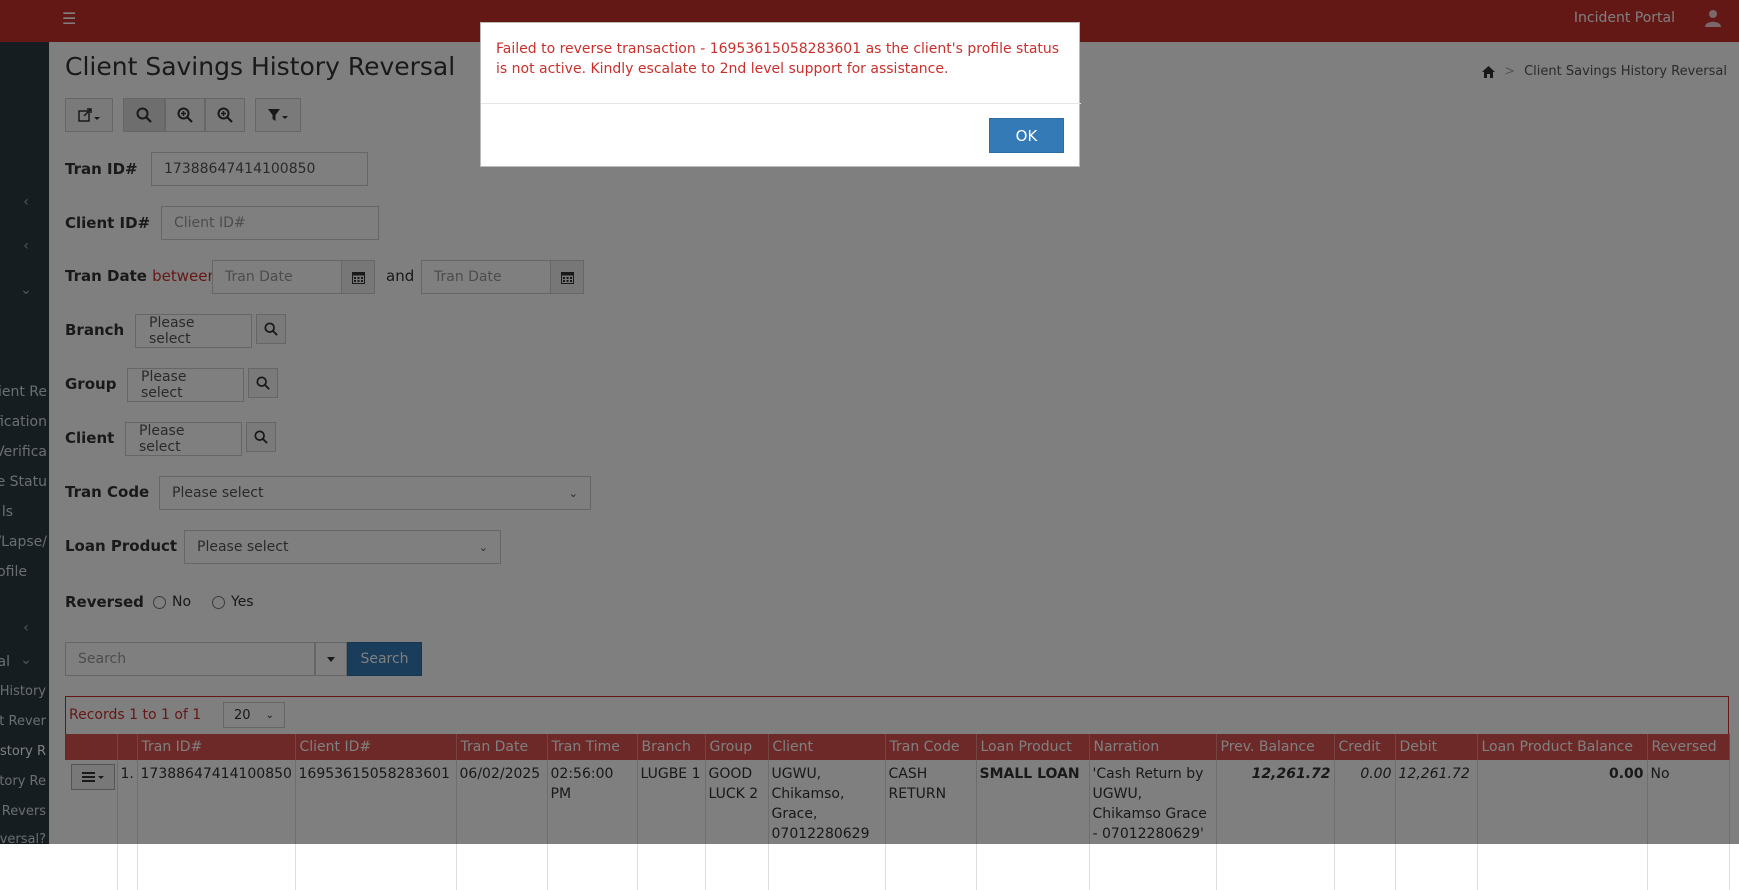 The height and width of the screenshot is (890, 1739). I want to click on ok-button: OK, so click(1026, 135).